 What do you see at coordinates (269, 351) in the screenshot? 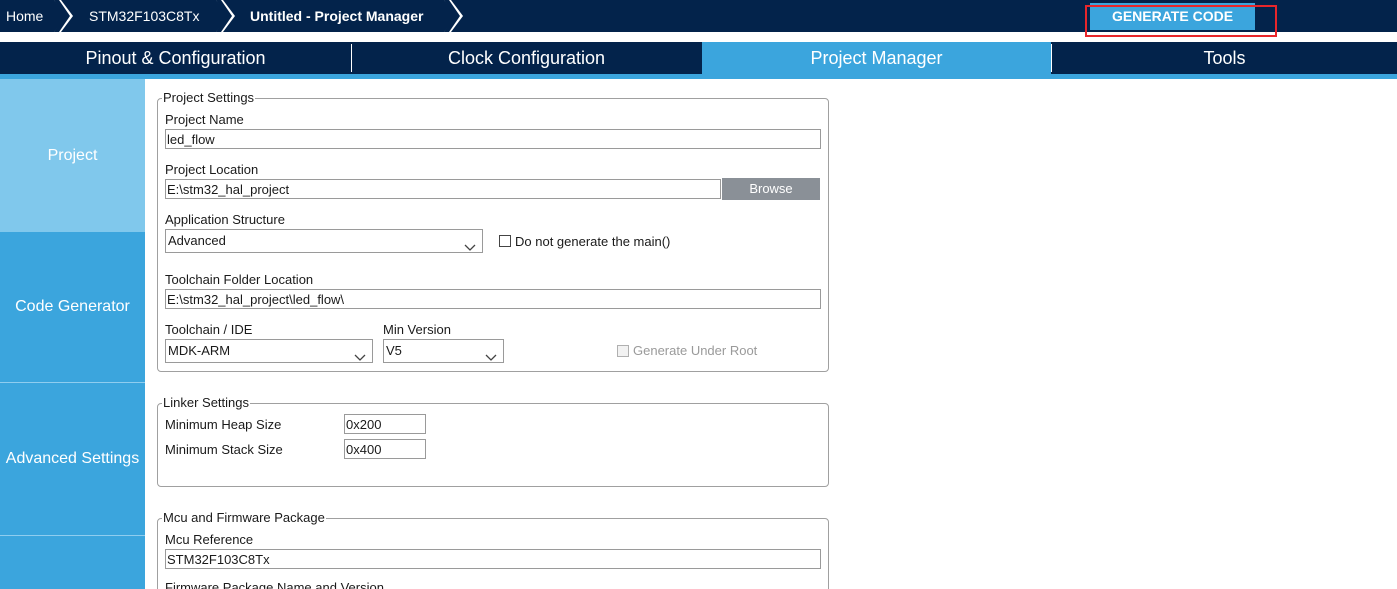
I see `toolchain-ide-select: MDK-ARM` at bounding box center [269, 351].